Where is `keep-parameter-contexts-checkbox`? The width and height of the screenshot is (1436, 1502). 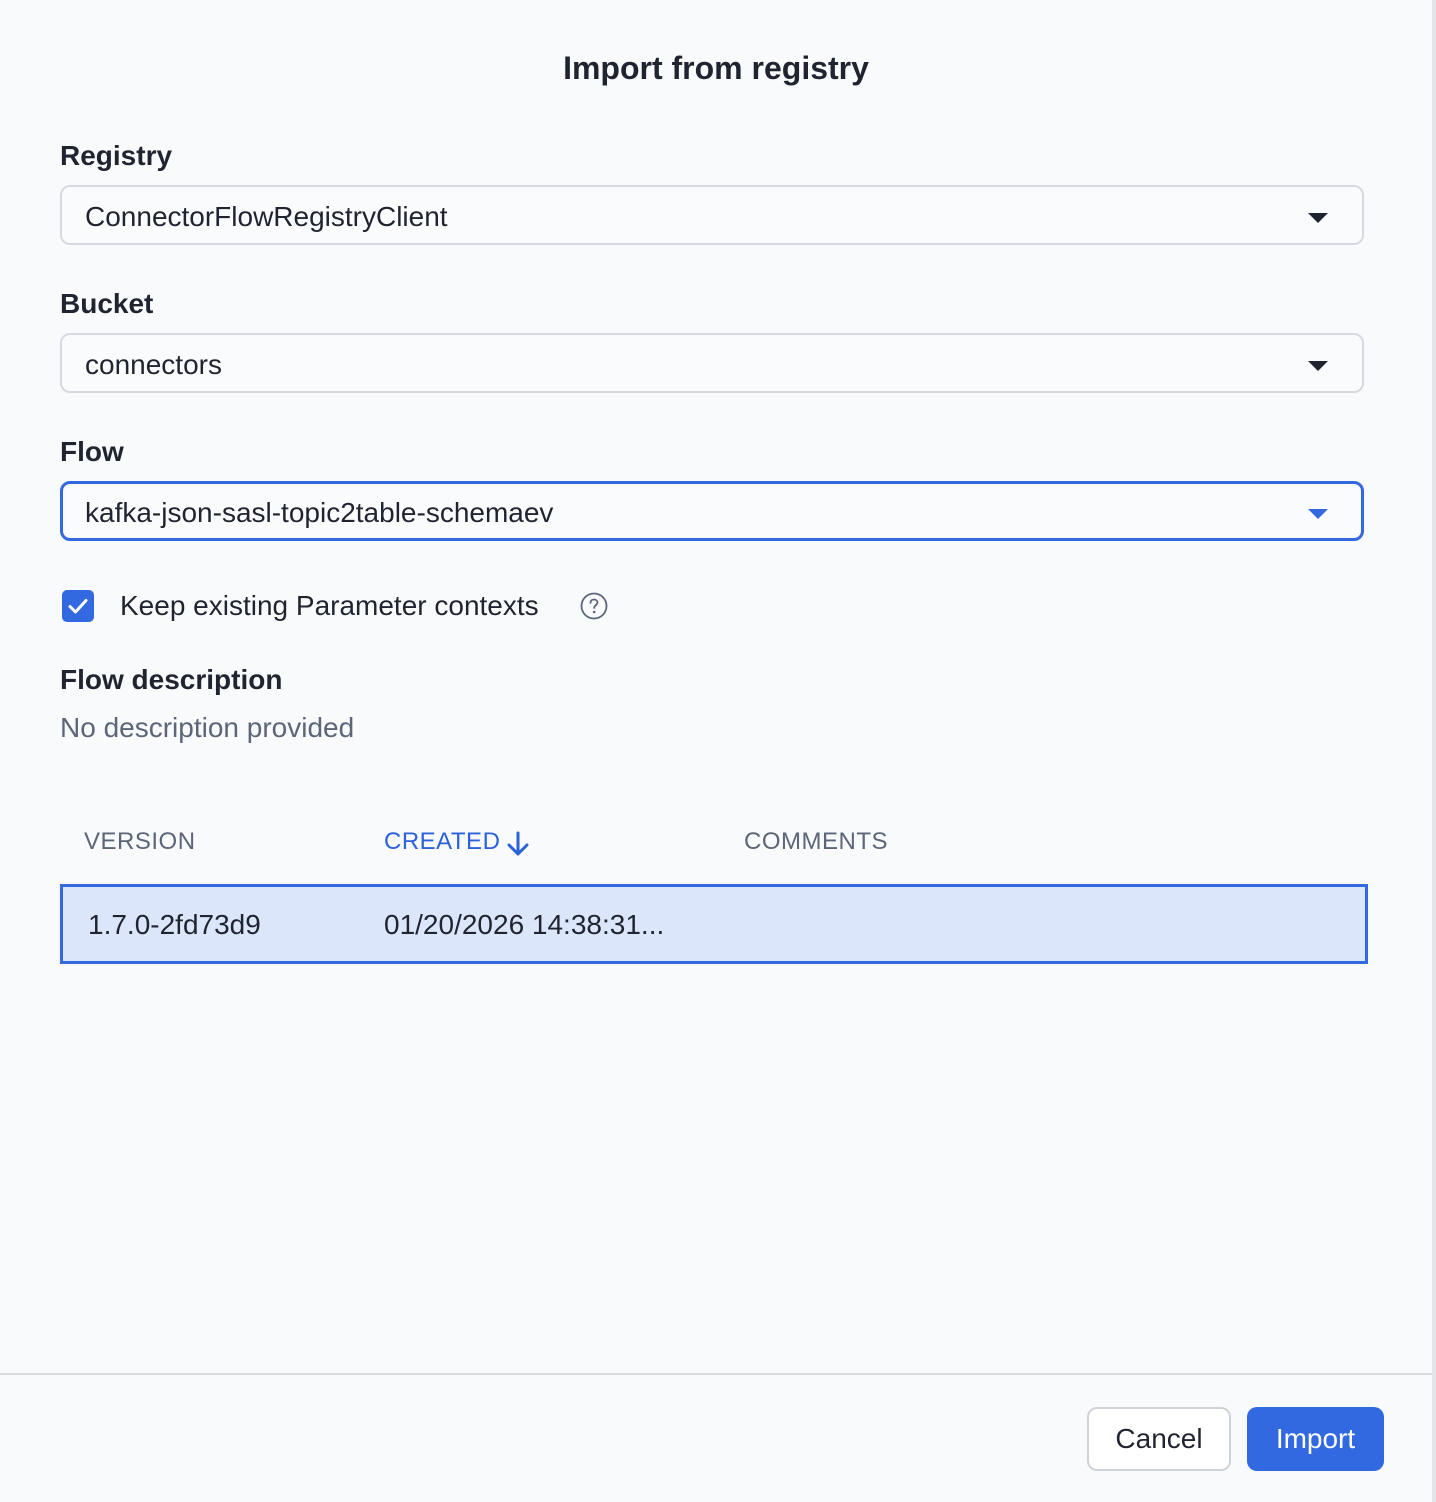
keep-parameter-contexts-checkbox is located at coordinates (78, 606).